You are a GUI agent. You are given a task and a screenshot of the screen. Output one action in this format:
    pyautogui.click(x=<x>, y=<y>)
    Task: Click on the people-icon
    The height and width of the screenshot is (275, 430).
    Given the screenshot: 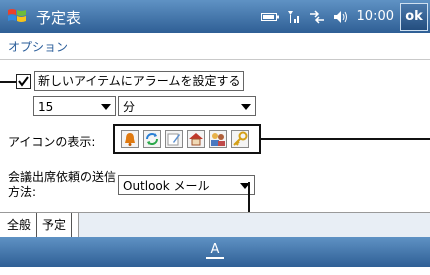 What is the action you would take?
    pyautogui.click(x=218, y=139)
    